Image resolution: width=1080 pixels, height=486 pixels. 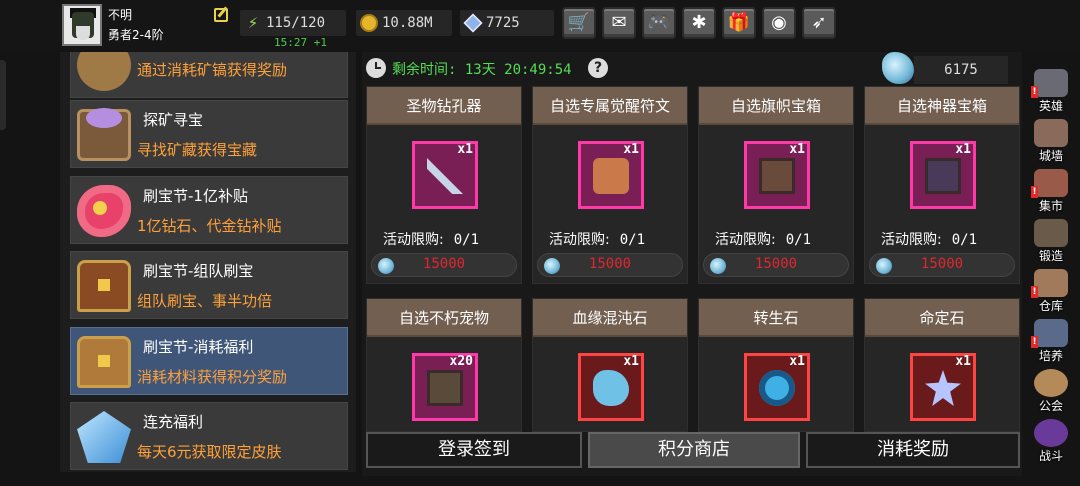 I want to click on sidebar-item-heroes: ! 英雄, so click(x=1051, y=91).